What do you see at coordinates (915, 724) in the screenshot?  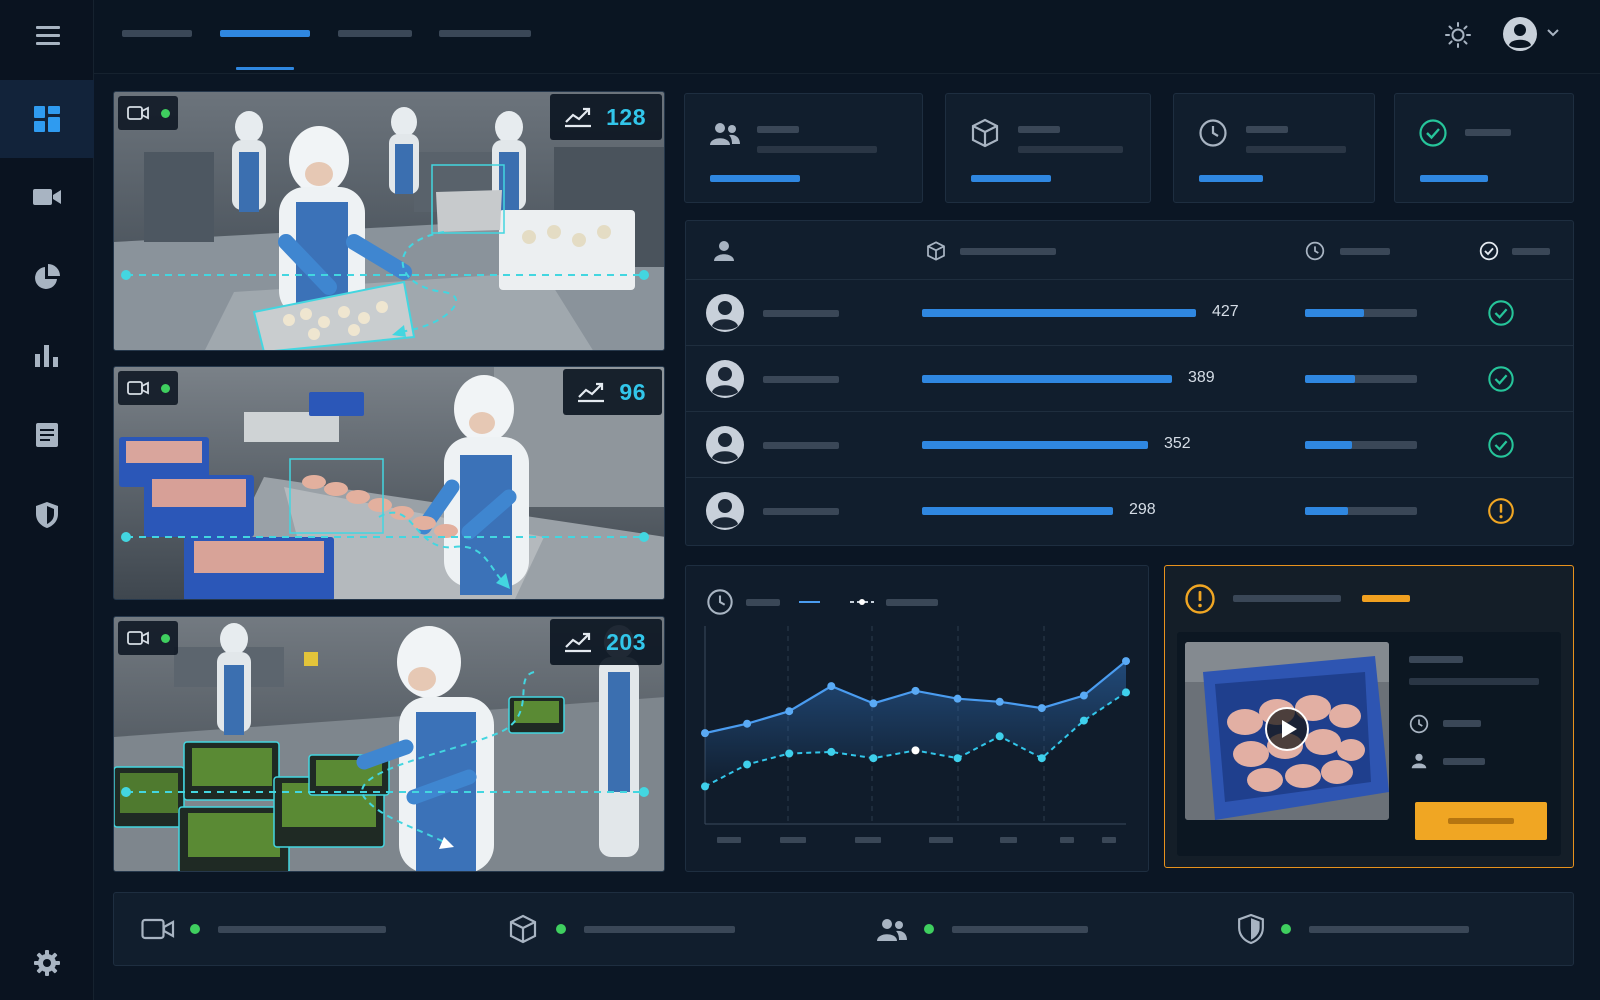 I see `series-area` at bounding box center [915, 724].